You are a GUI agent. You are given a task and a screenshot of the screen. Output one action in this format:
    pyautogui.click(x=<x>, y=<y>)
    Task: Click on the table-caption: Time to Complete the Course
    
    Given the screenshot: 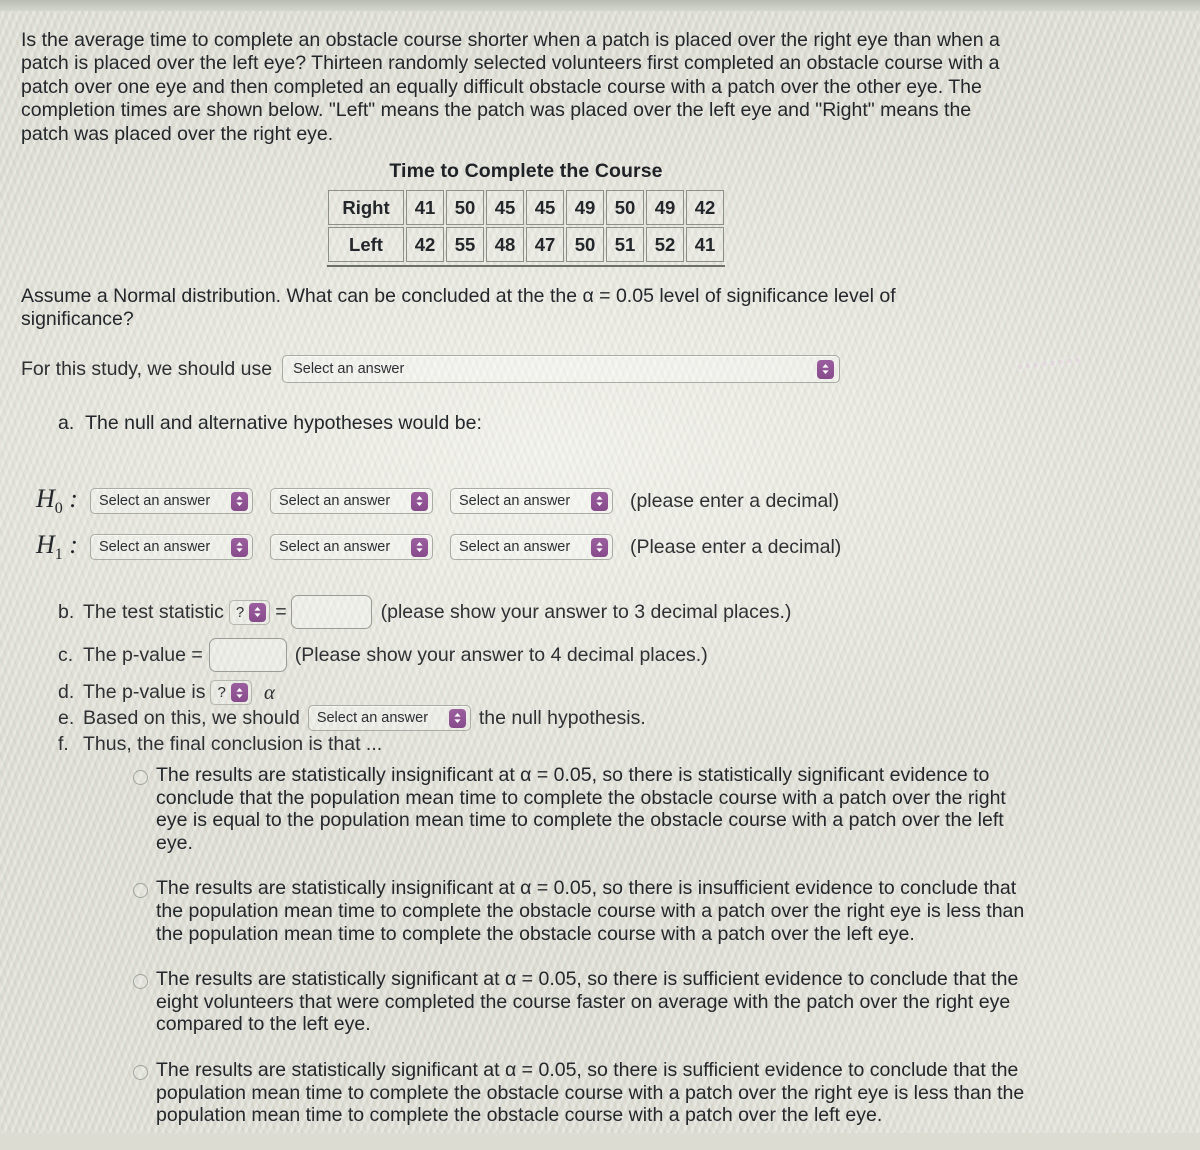 What is the action you would take?
    pyautogui.click(x=526, y=171)
    